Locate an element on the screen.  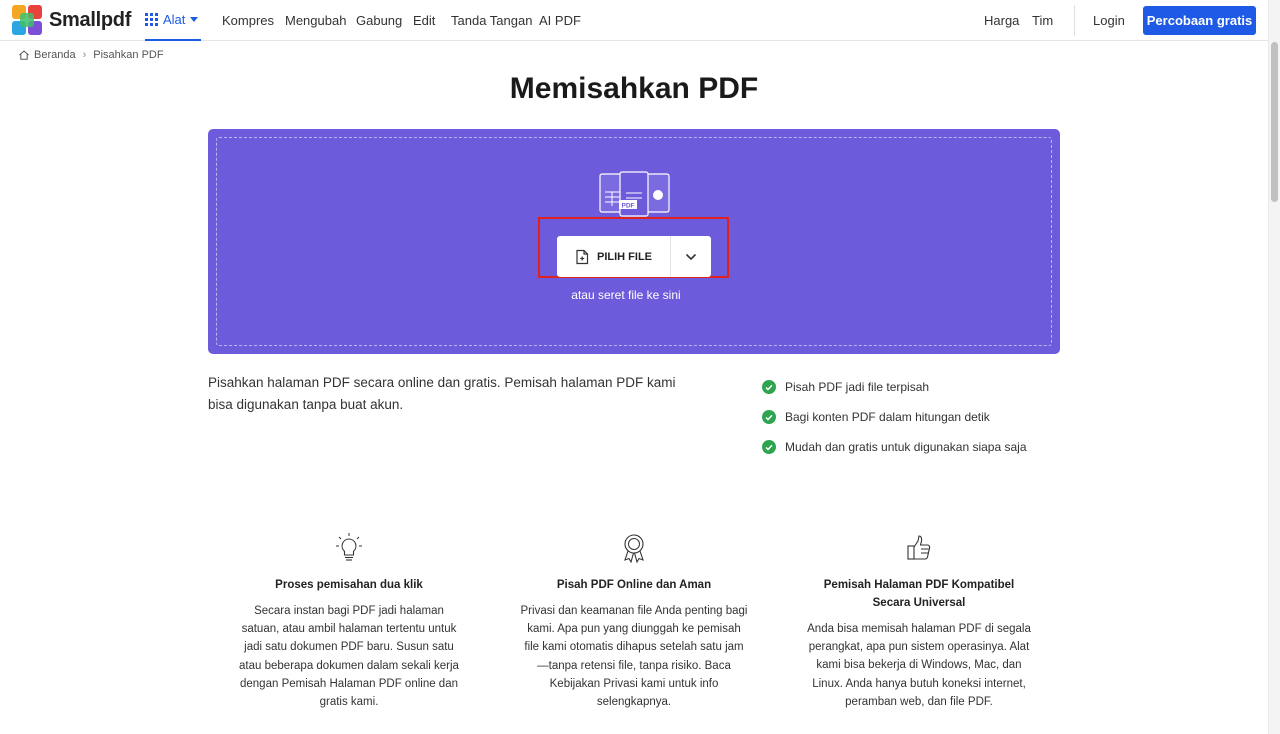
file-add-icon is located at coordinates (582, 256).